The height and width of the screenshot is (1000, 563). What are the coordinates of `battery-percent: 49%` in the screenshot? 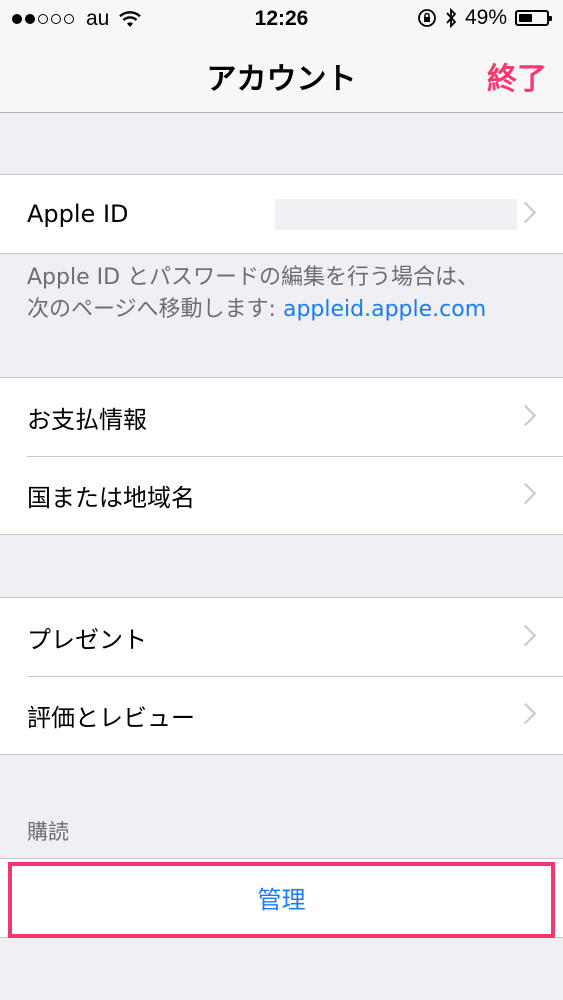 It's located at (485, 17).